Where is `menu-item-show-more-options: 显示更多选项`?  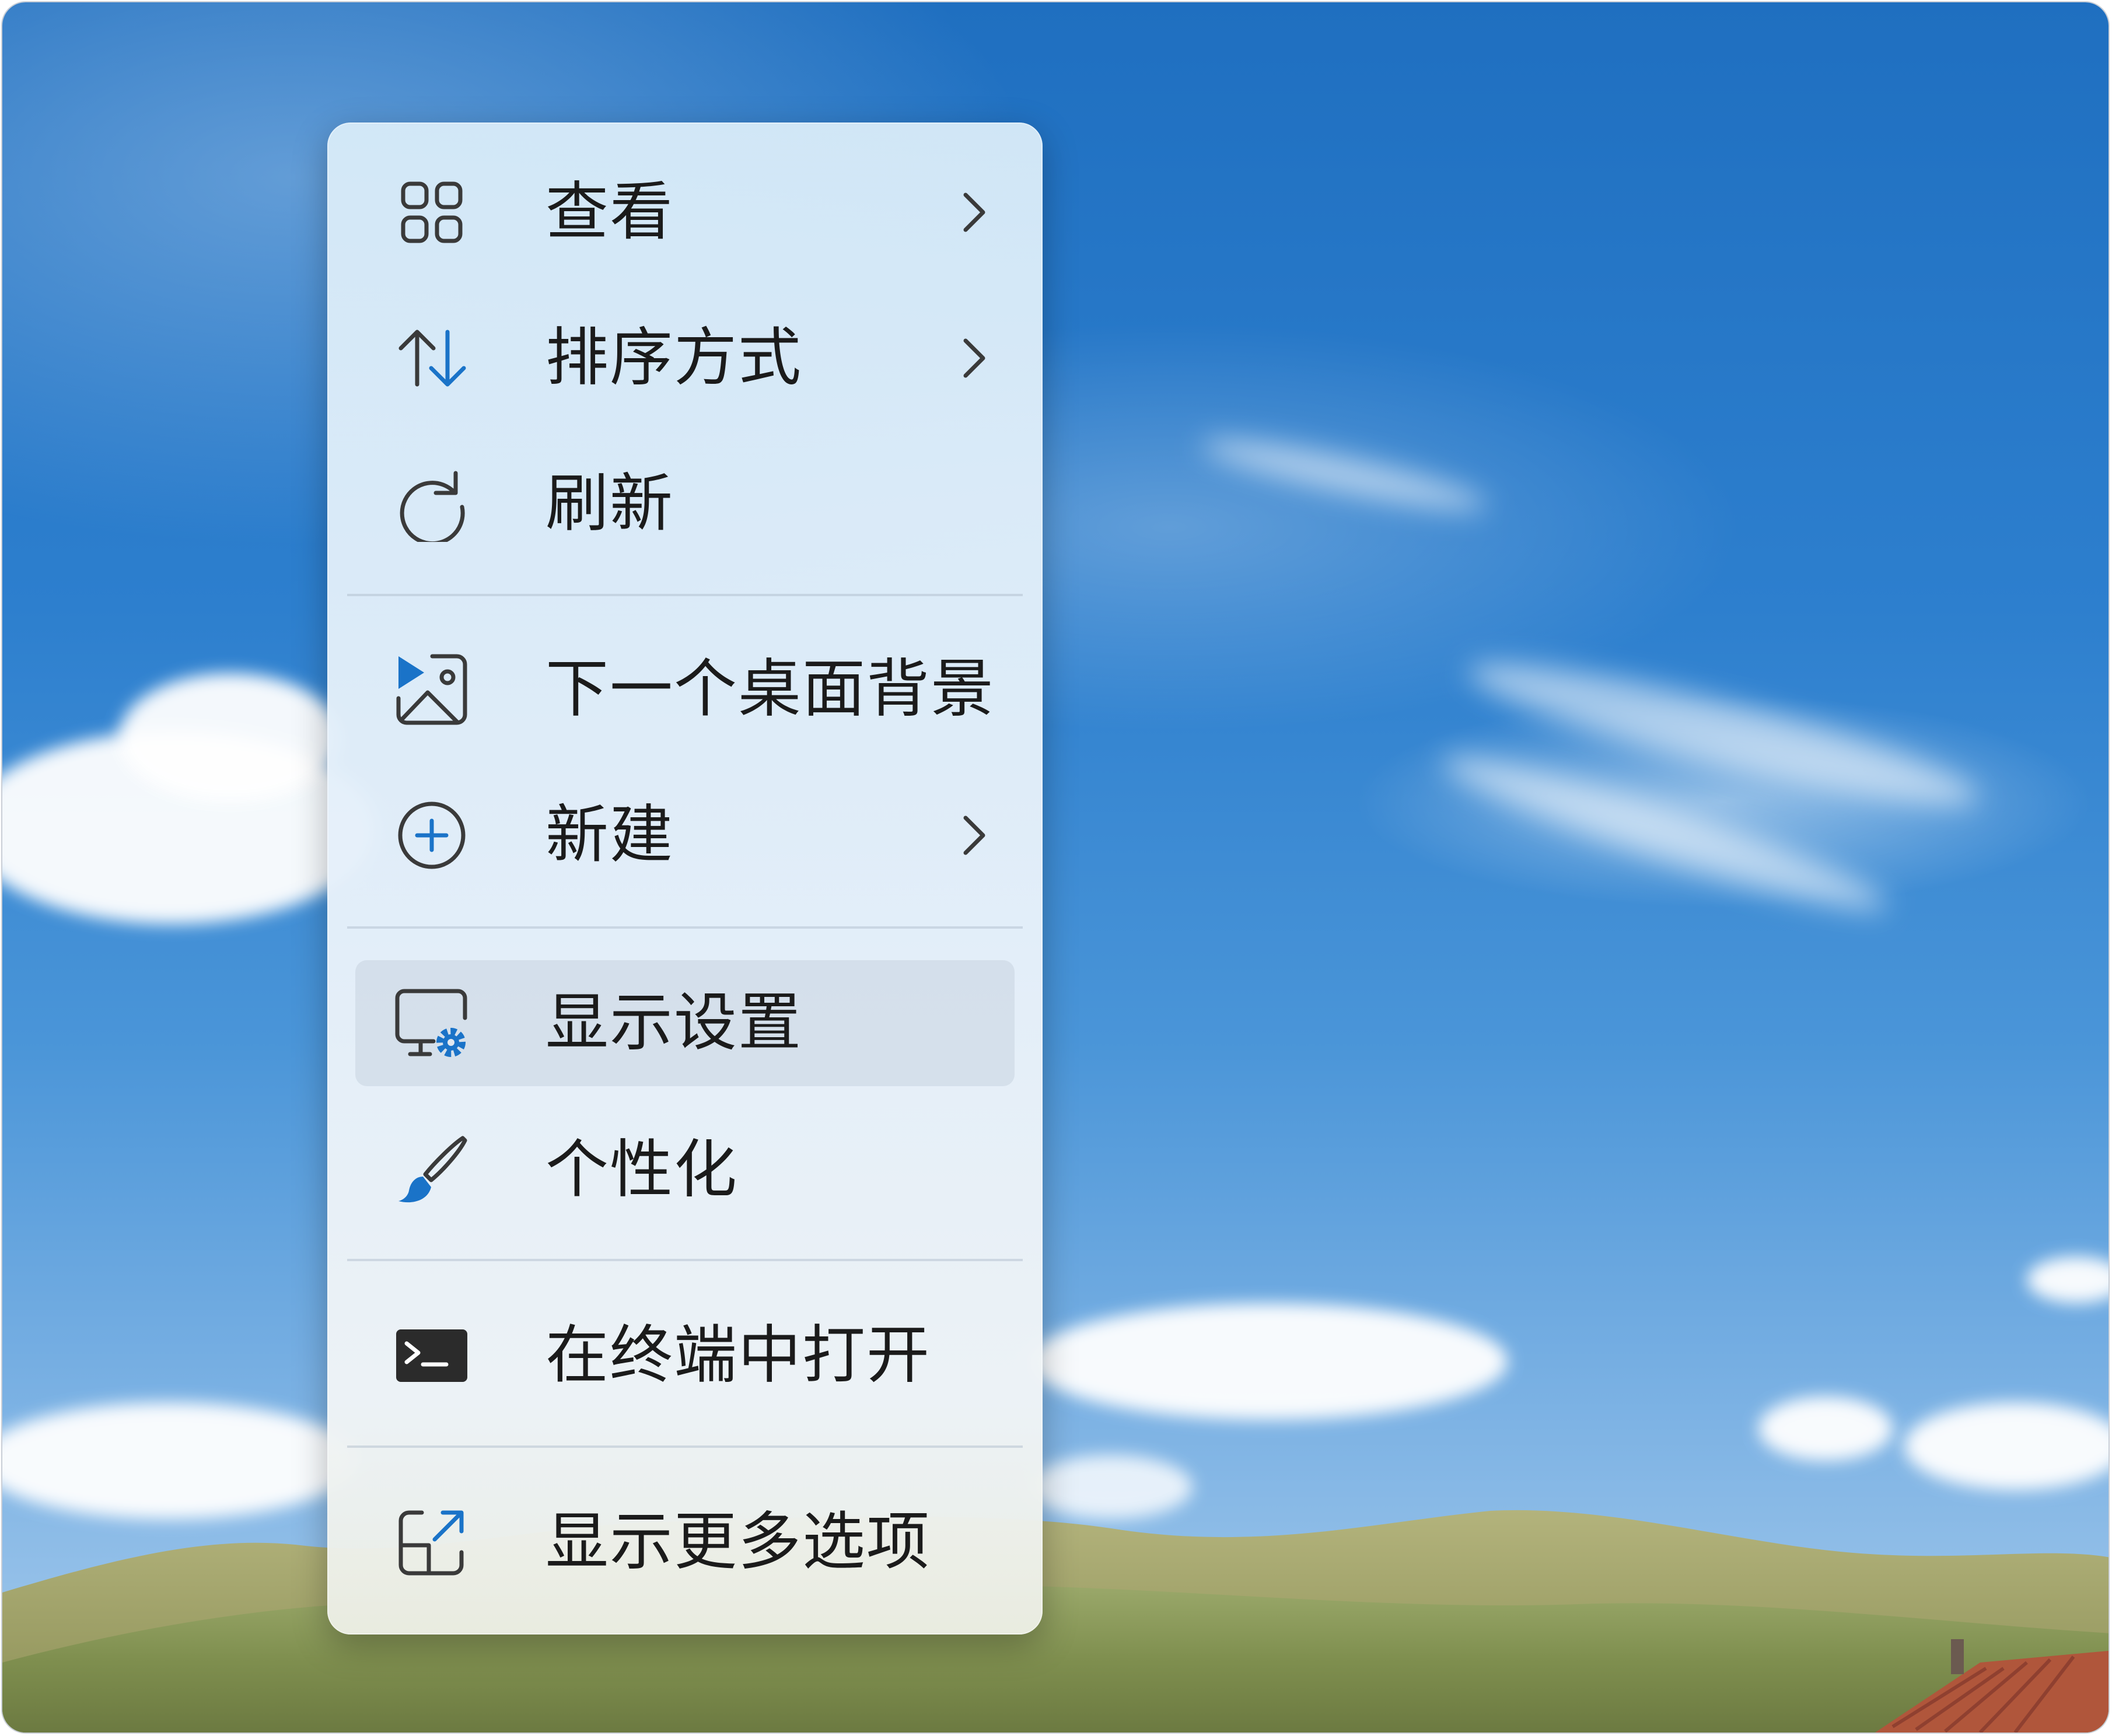 menu-item-show-more-options: 显示更多选项 is located at coordinates (685, 1542).